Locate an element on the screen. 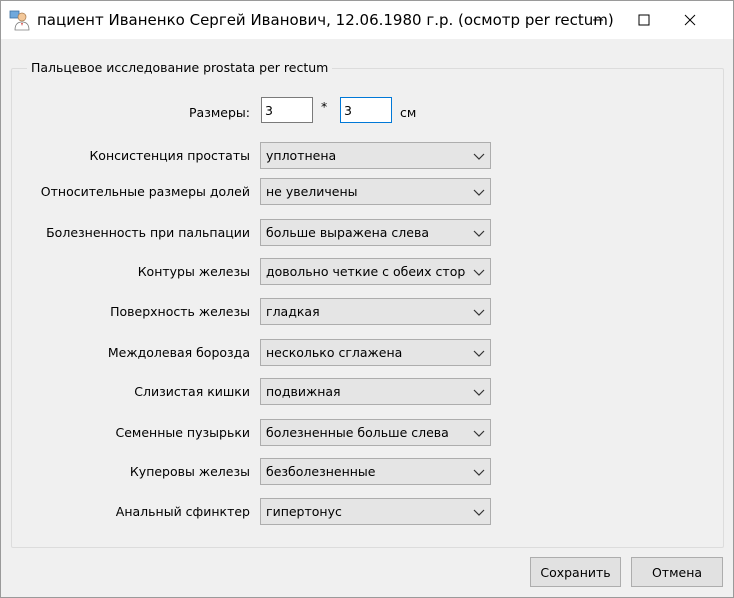 This screenshot has width=734, height=598. maximize-button is located at coordinates (644, 20).